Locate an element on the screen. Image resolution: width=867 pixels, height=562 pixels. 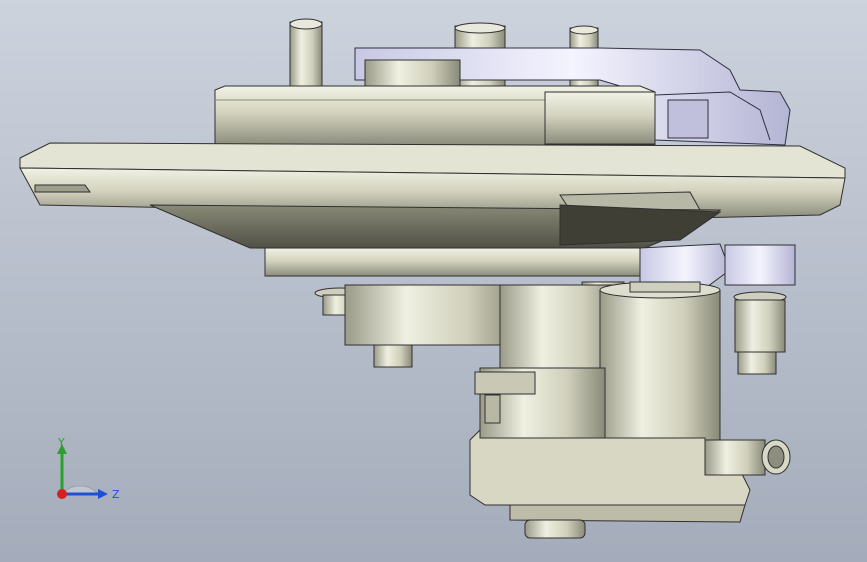
coordinate-triad: Y Z is located at coordinates (88, 468).